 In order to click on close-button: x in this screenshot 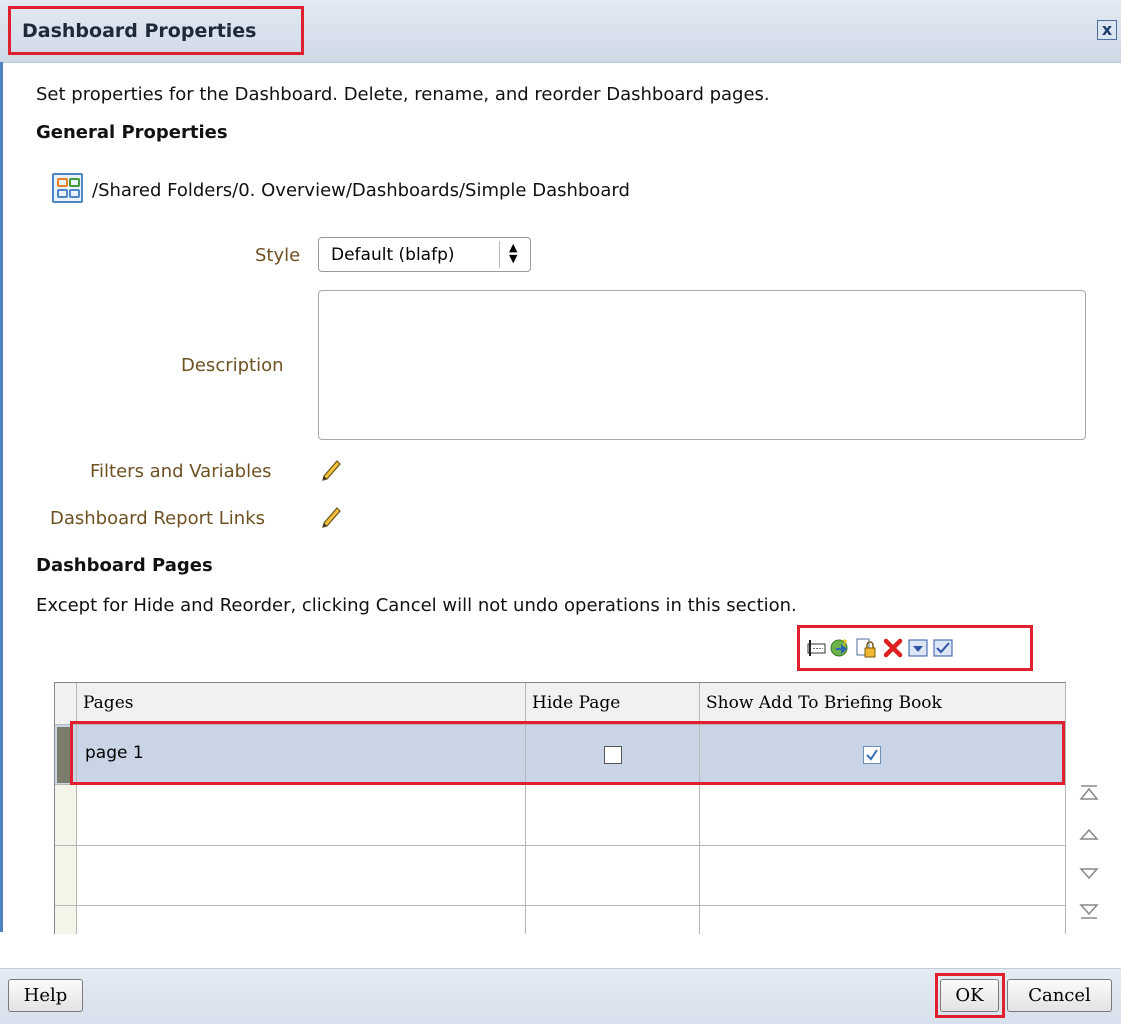, I will do `click(1107, 30)`.